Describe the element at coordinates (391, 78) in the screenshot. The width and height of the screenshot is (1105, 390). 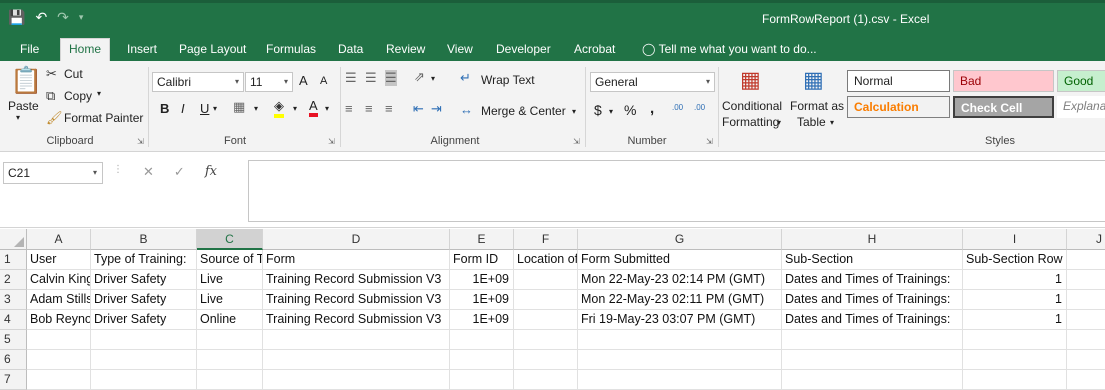
I see `align-bottom-icon: ☰` at that location.